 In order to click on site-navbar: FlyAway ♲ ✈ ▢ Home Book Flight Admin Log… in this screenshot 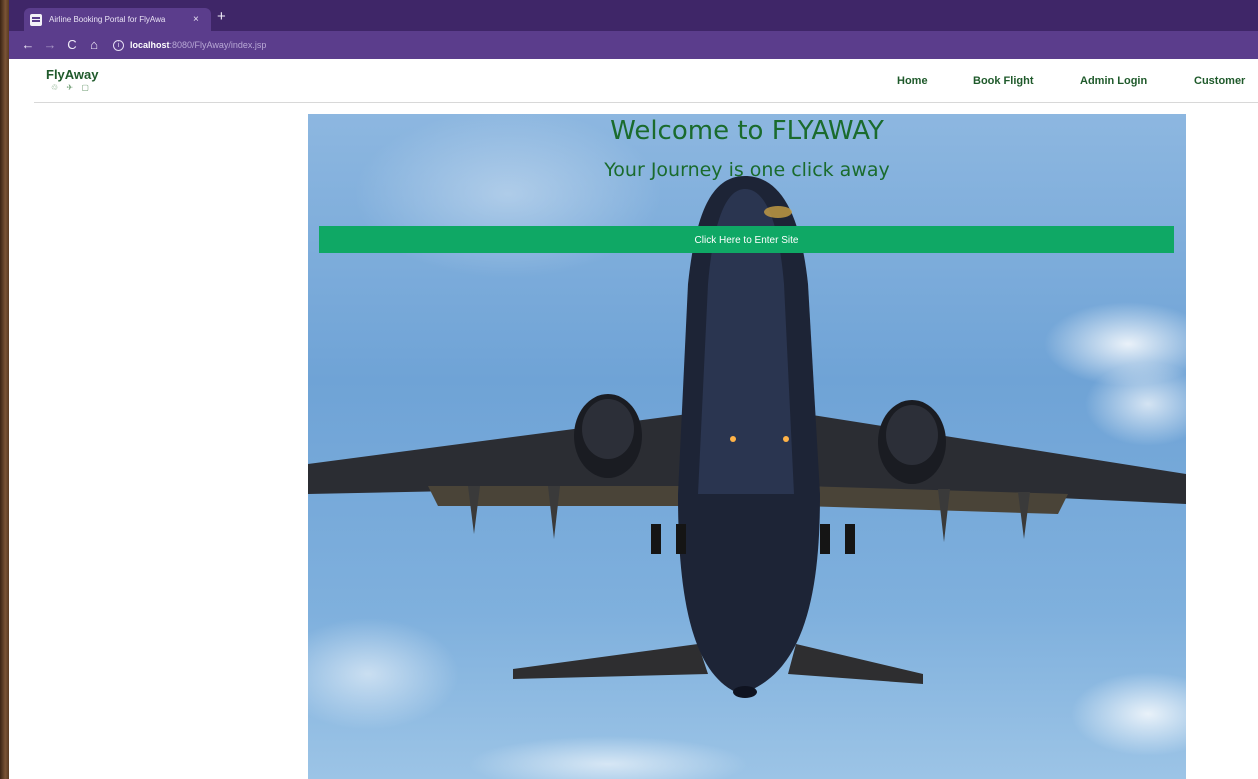, I will do `click(646, 81)`.